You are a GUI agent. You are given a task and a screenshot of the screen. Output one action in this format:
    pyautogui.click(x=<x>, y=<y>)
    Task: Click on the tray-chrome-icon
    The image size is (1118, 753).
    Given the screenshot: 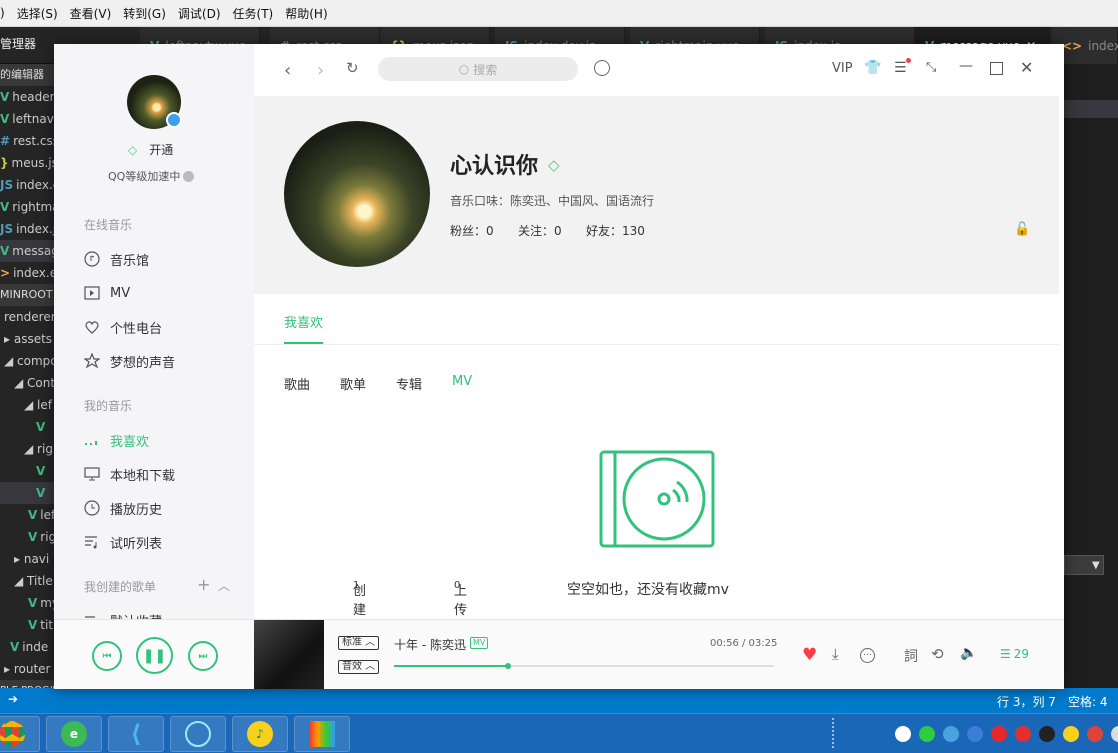 What is the action you would take?
    pyautogui.click(x=1095, y=734)
    